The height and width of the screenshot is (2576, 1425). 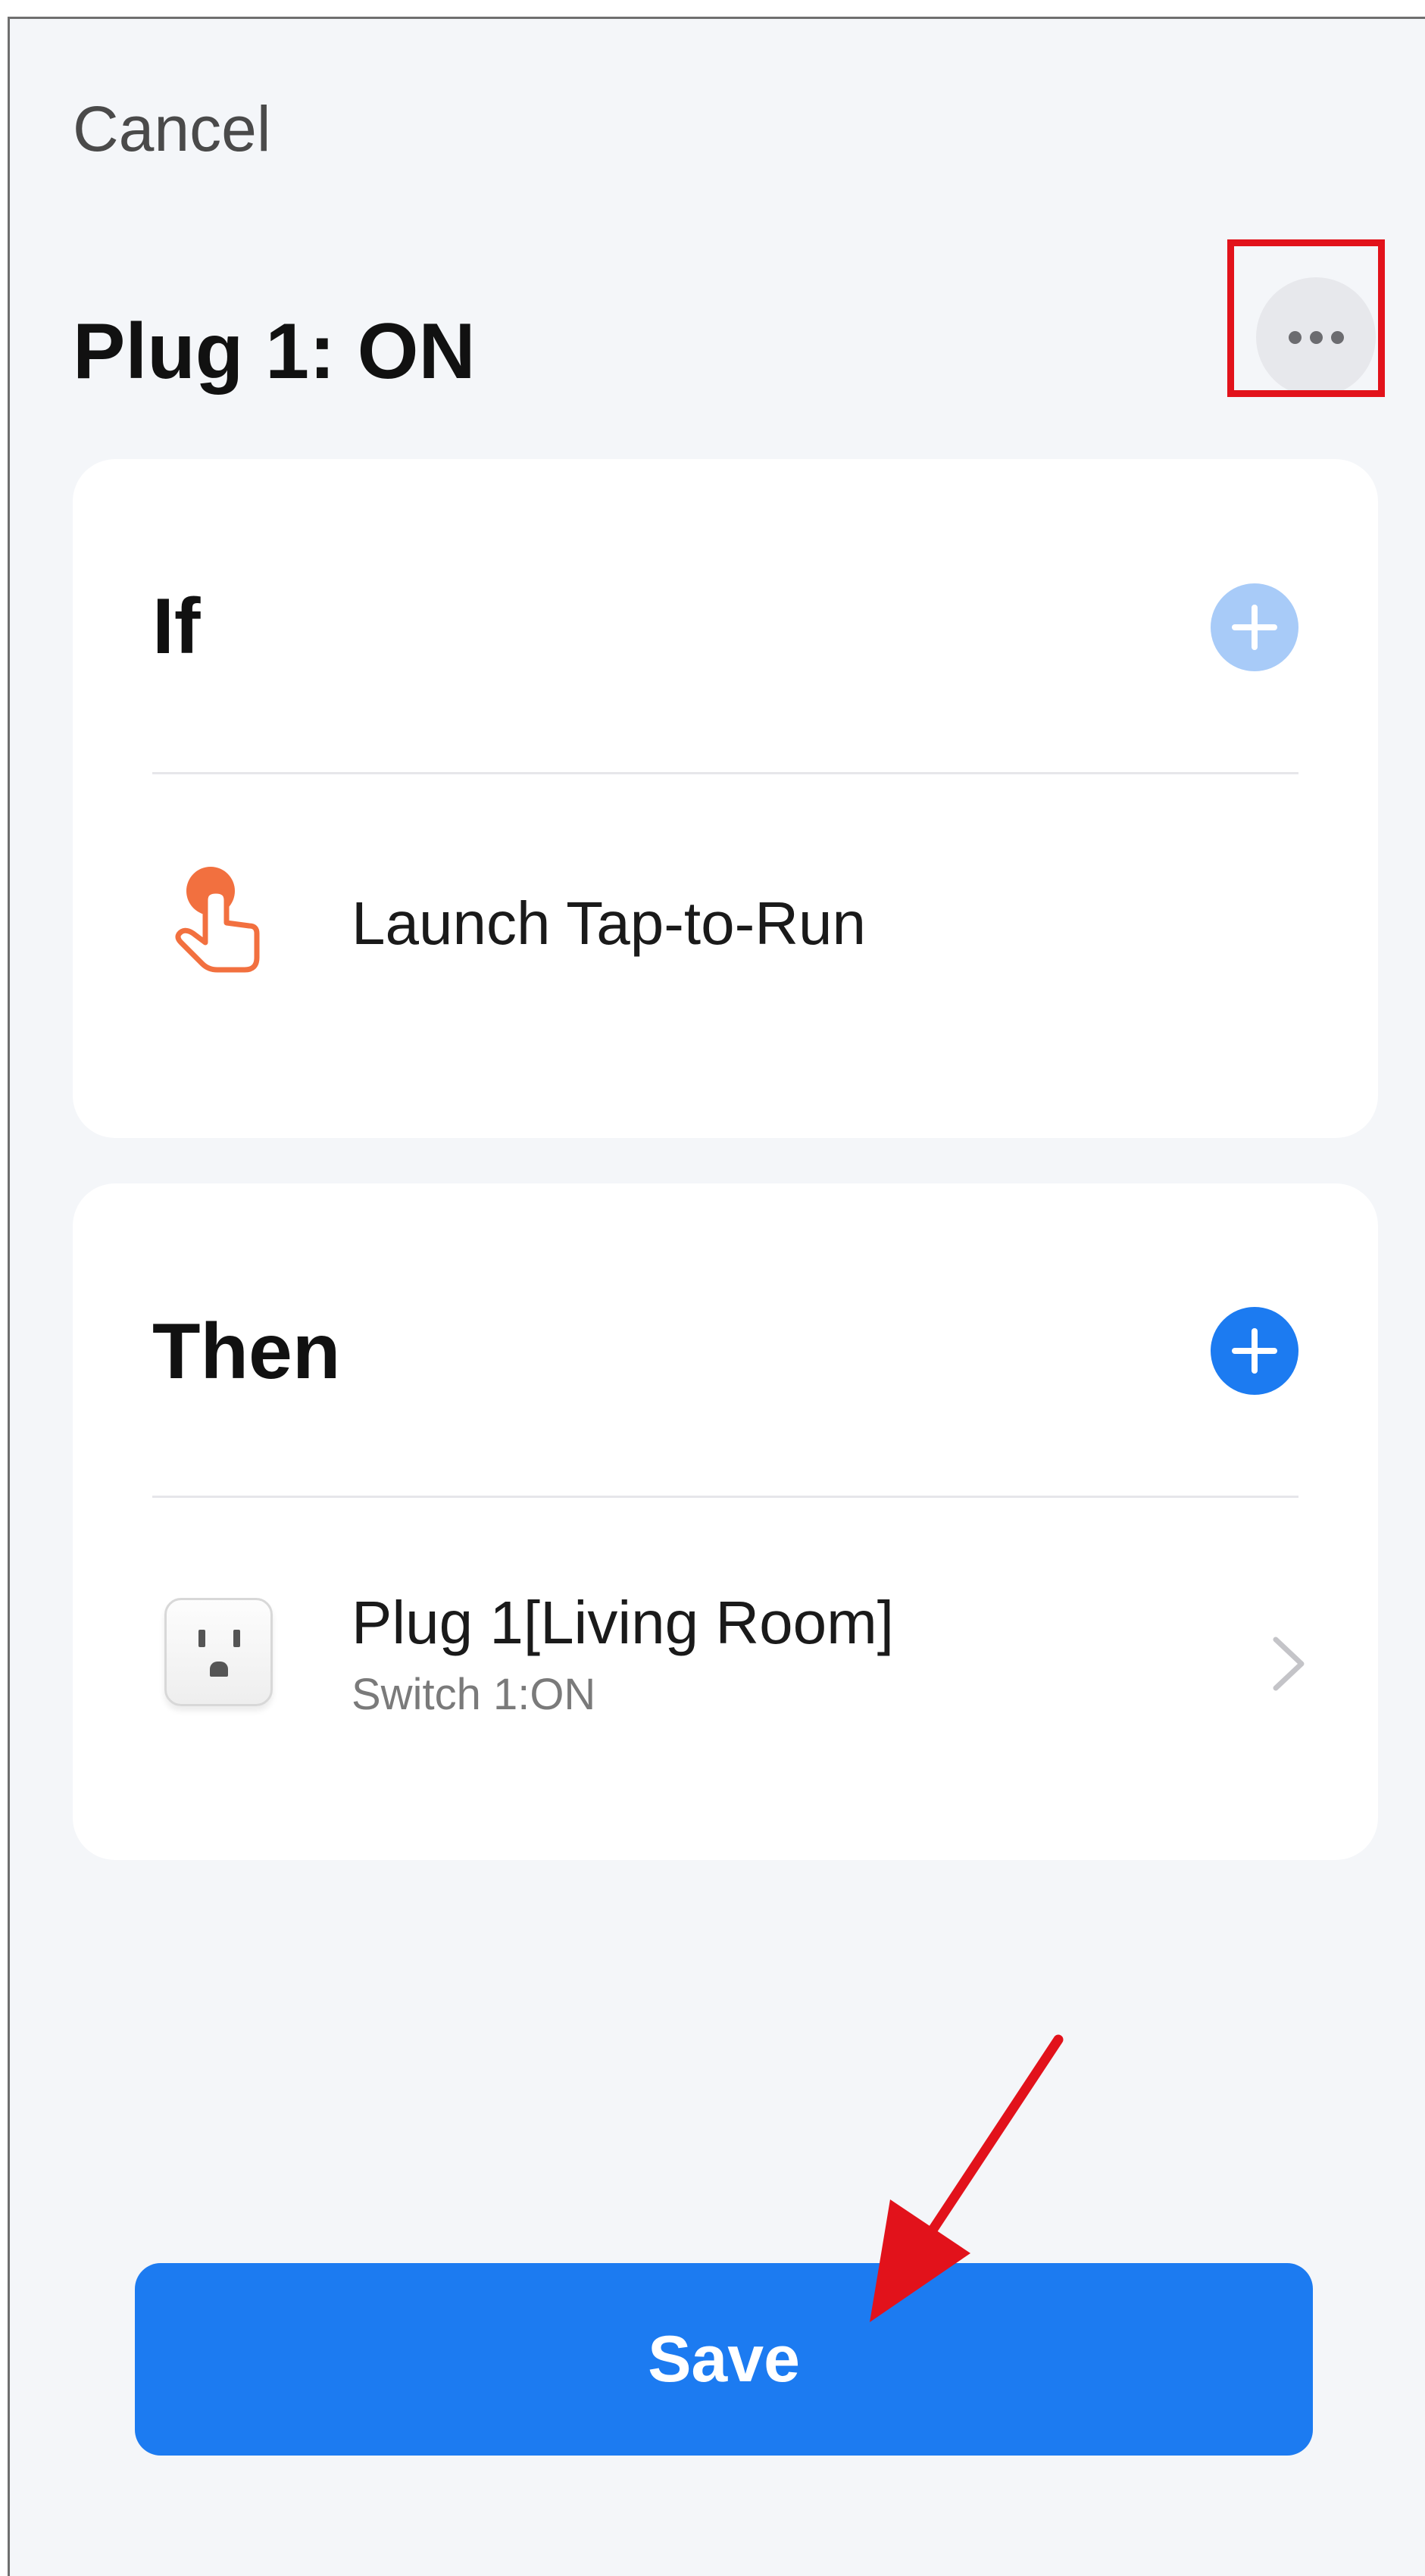 What do you see at coordinates (474, 1695) in the screenshot?
I see `action-sublabel: Switch 1:ON` at bounding box center [474, 1695].